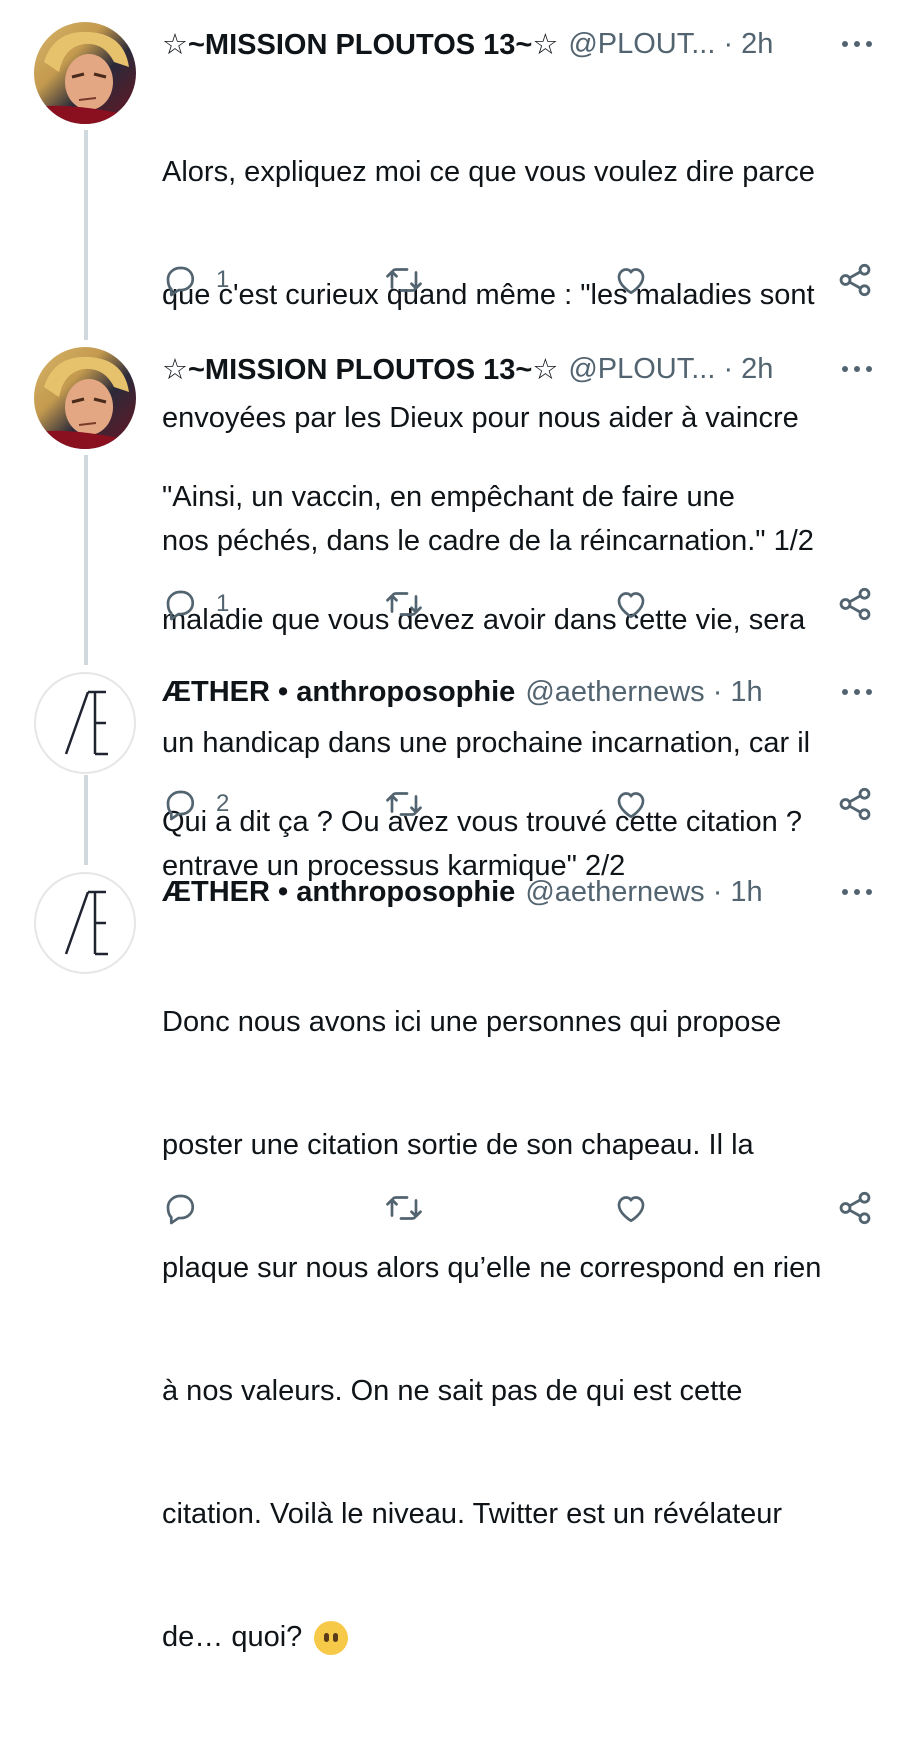 The width and height of the screenshot is (909, 1740). What do you see at coordinates (454, 804) in the screenshot?
I see `tweet-actions: 2` at bounding box center [454, 804].